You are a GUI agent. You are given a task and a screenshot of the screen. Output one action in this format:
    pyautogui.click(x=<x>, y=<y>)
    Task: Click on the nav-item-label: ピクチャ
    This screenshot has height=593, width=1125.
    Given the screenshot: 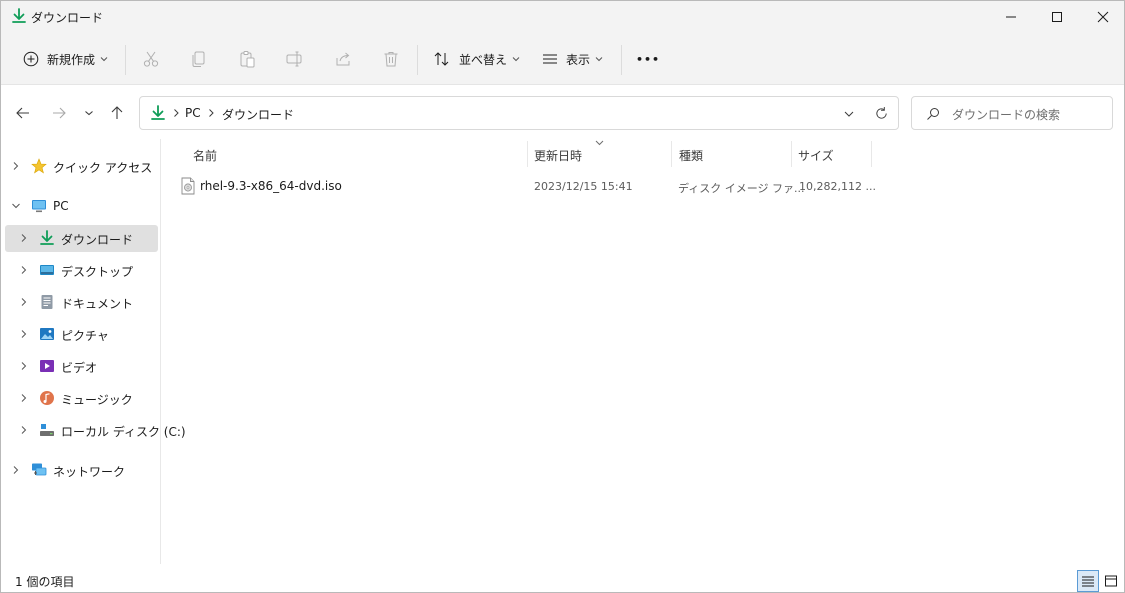 What is the action you would take?
    pyautogui.click(x=85, y=336)
    